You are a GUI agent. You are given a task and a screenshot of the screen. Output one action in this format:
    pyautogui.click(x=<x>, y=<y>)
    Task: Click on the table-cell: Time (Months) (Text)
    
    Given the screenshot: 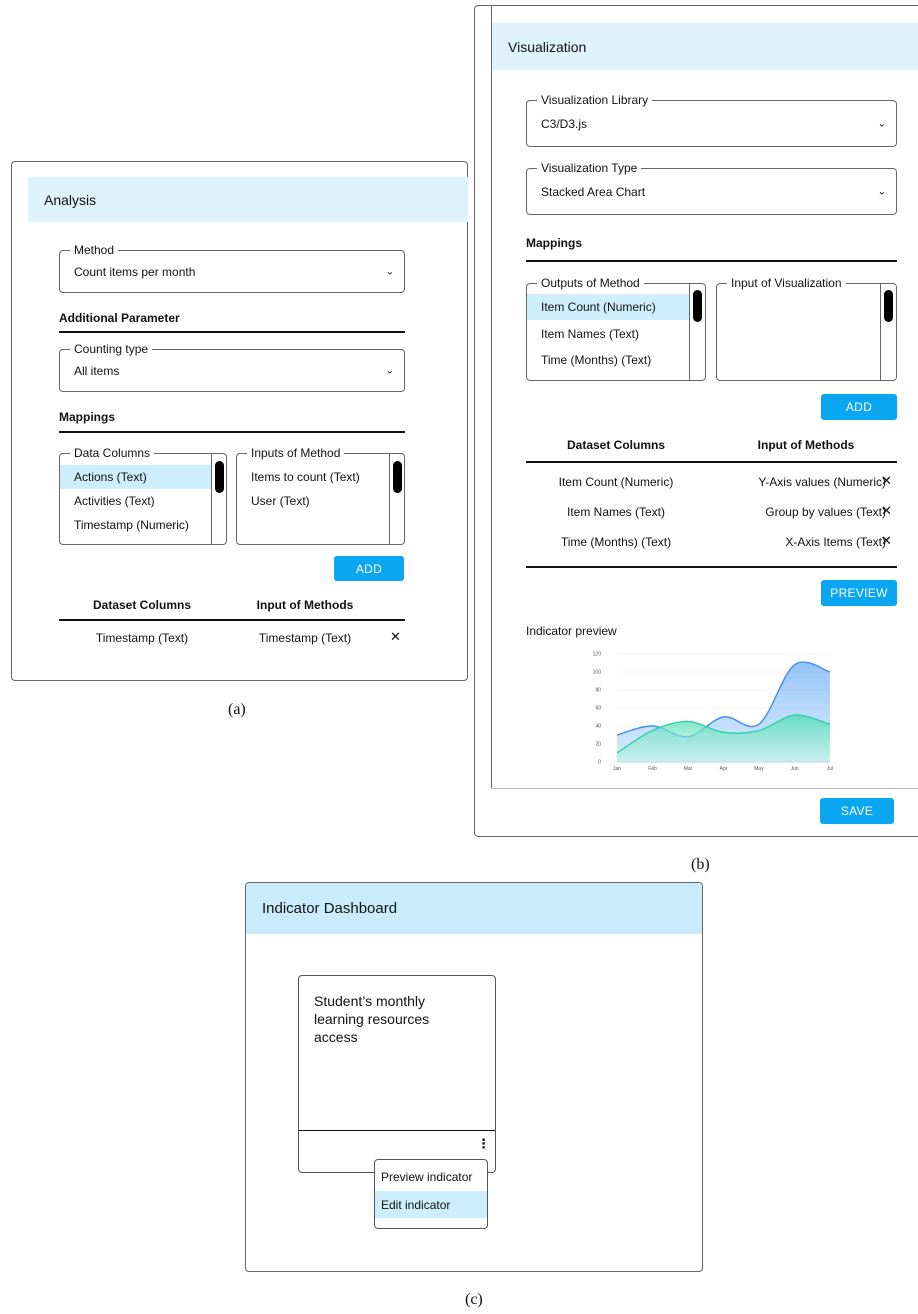 What is the action you would take?
    pyautogui.click(x=616, y=542)
    